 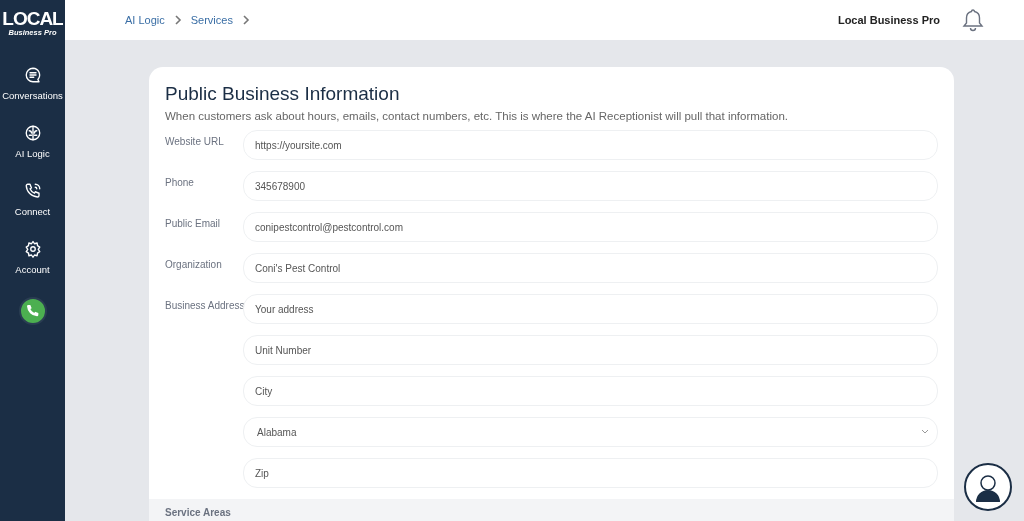 What do you see at coordinates (590, 350) in the screenshot?
I see `input-field: Unit Number` at bounding box center [590, 350].